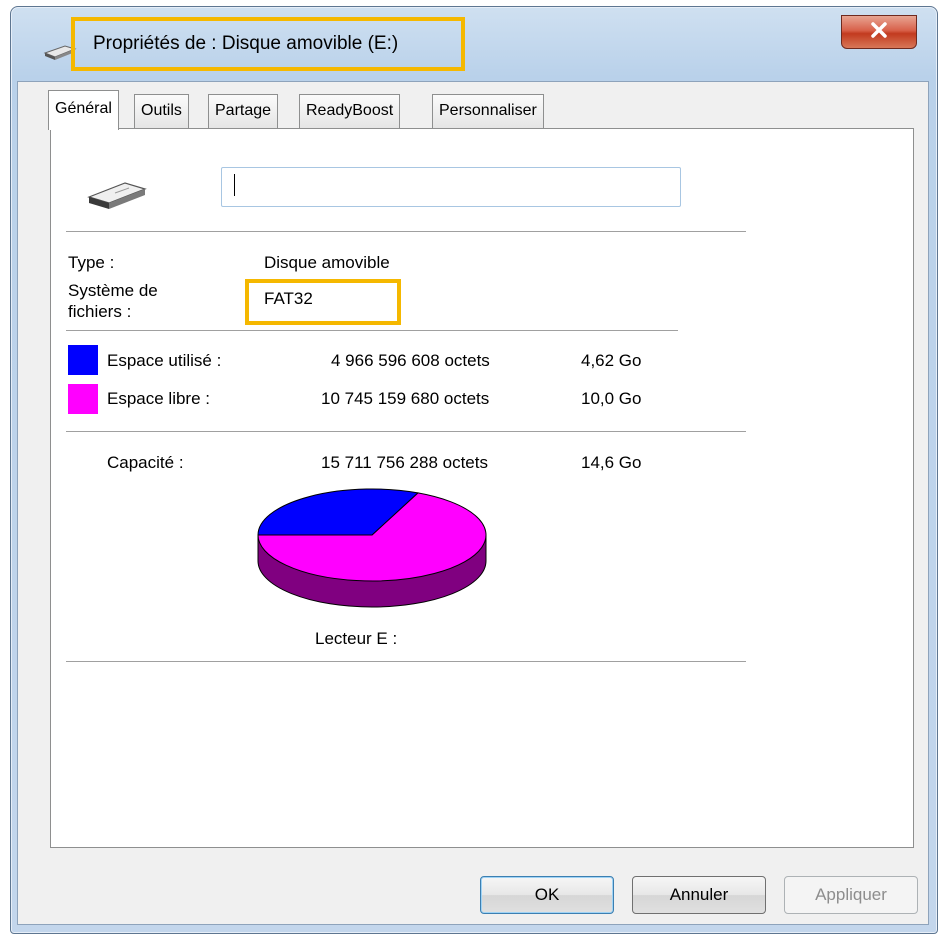  I want to click on apply-button: Appliquer, so click(851, 895).